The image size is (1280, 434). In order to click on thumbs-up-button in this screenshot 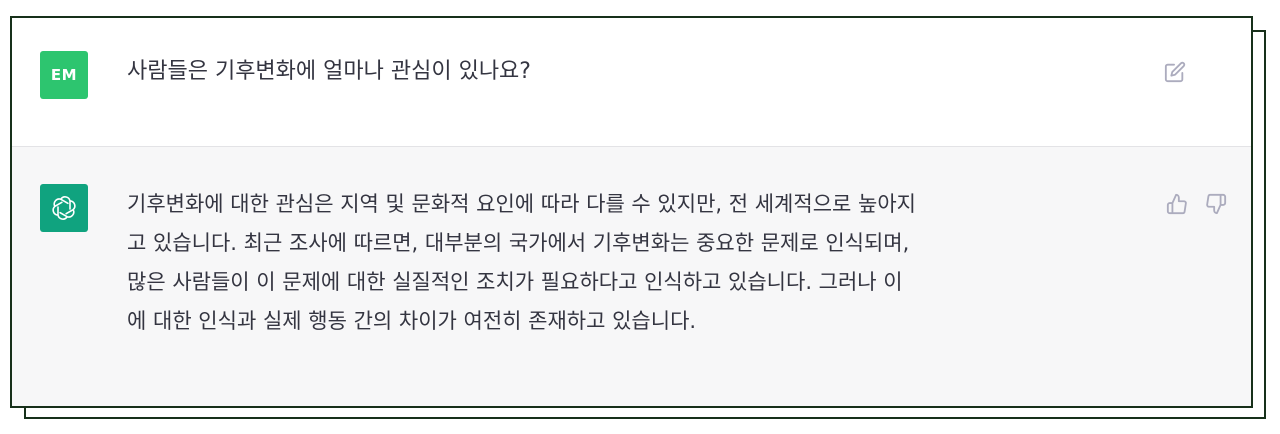, I will do `click(1177, 204)`.